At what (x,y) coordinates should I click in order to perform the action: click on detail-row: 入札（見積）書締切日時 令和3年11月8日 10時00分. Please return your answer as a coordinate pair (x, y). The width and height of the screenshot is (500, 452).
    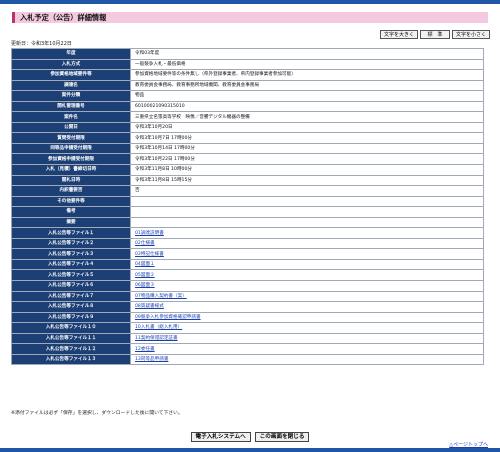
    Looking at the image, I should click on (247, 170).